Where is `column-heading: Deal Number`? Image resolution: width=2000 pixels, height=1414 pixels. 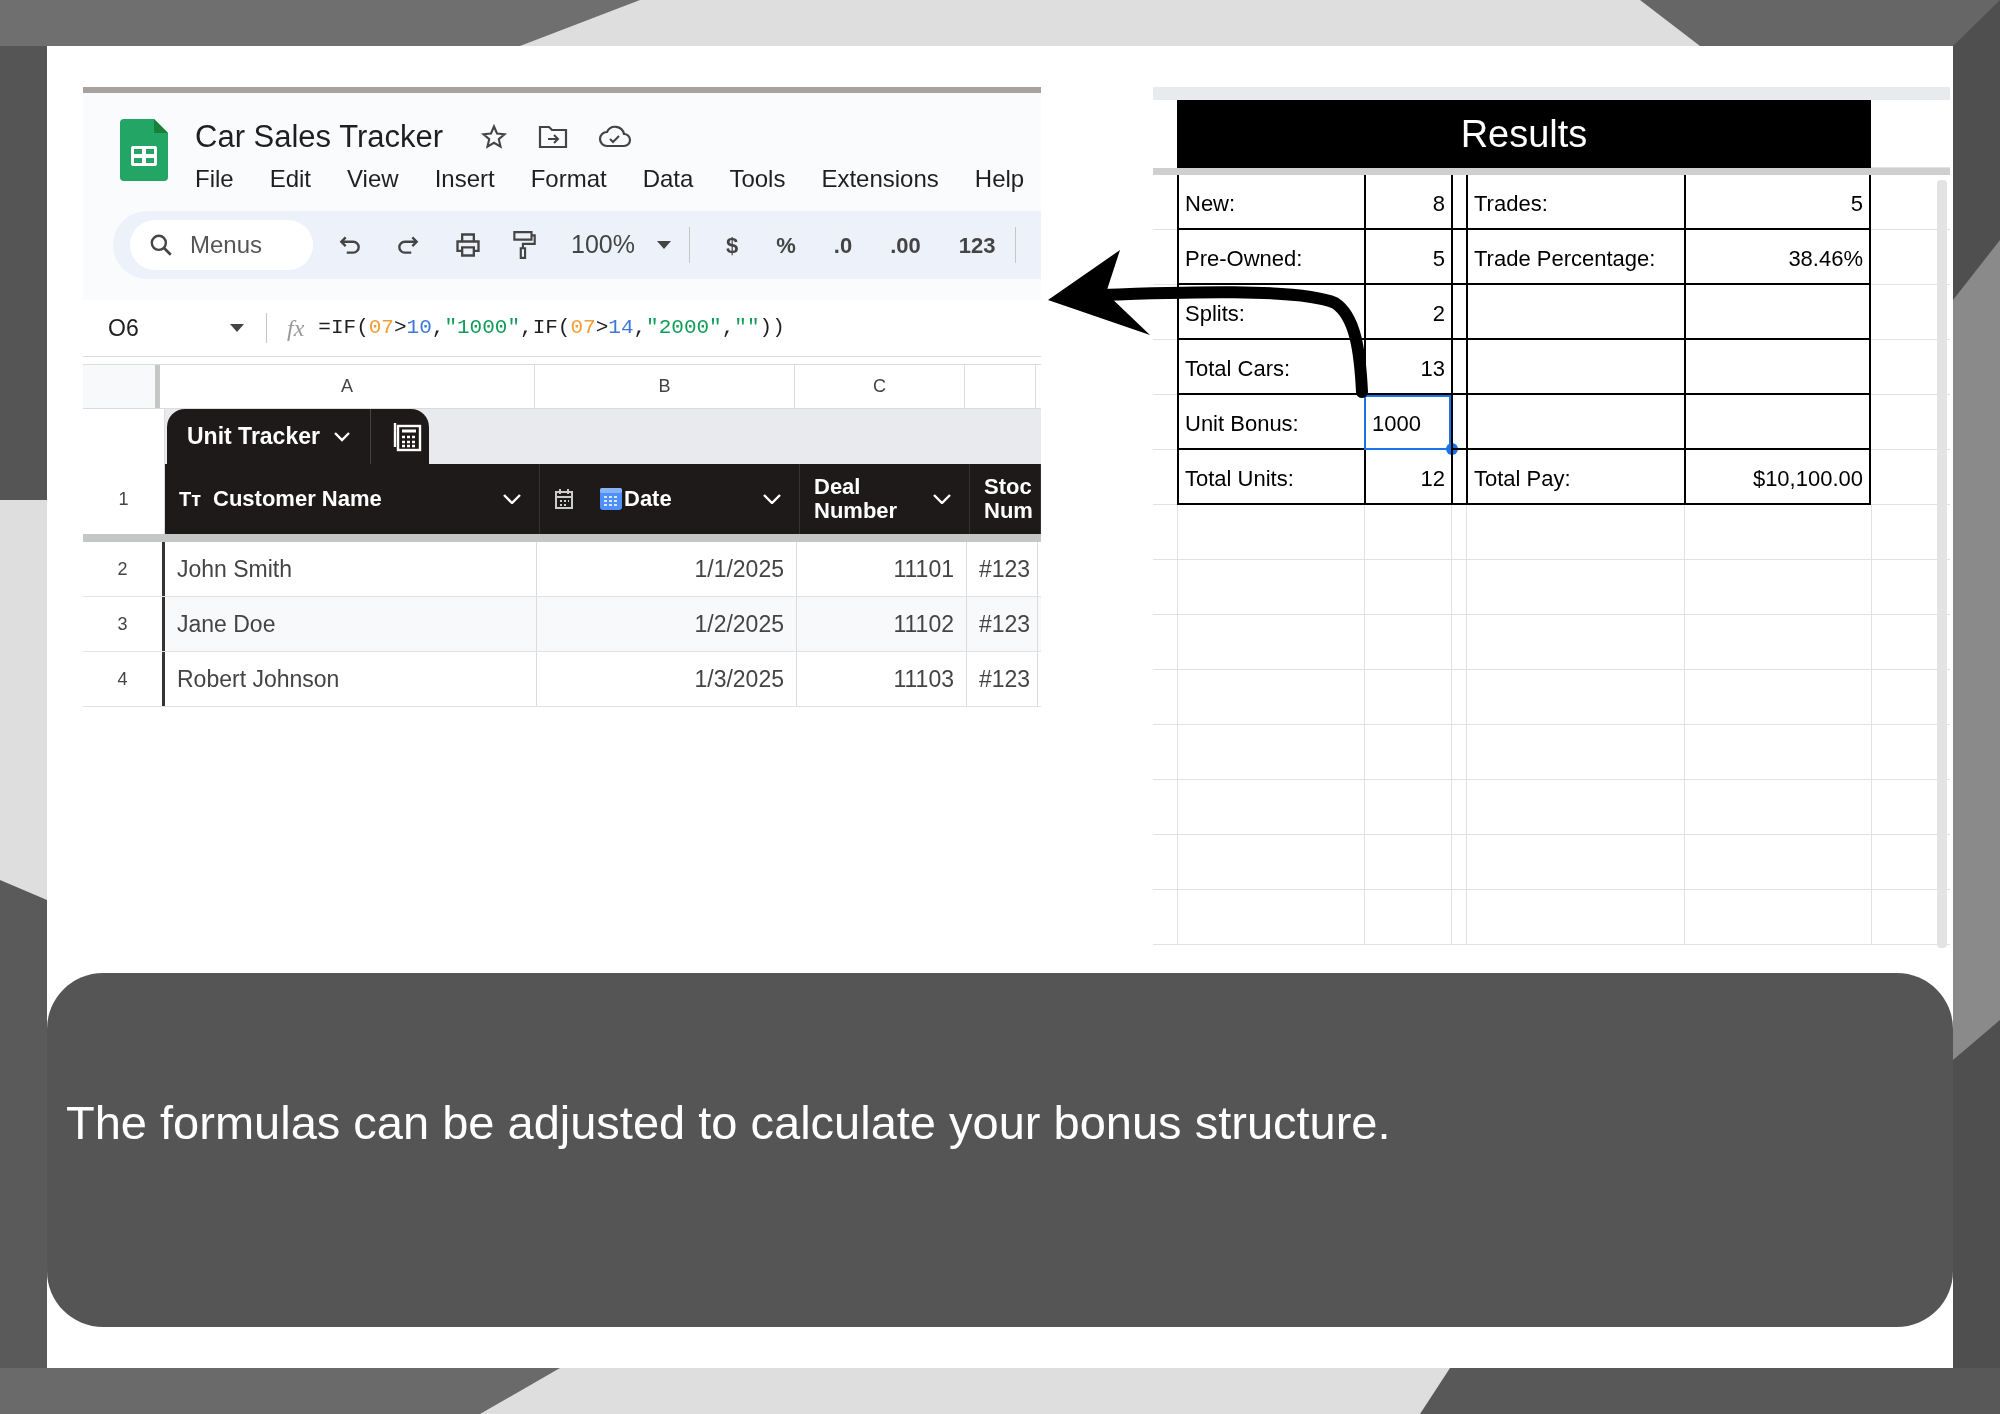 column-heading: Deal Number is located at coordinates (885, 499).